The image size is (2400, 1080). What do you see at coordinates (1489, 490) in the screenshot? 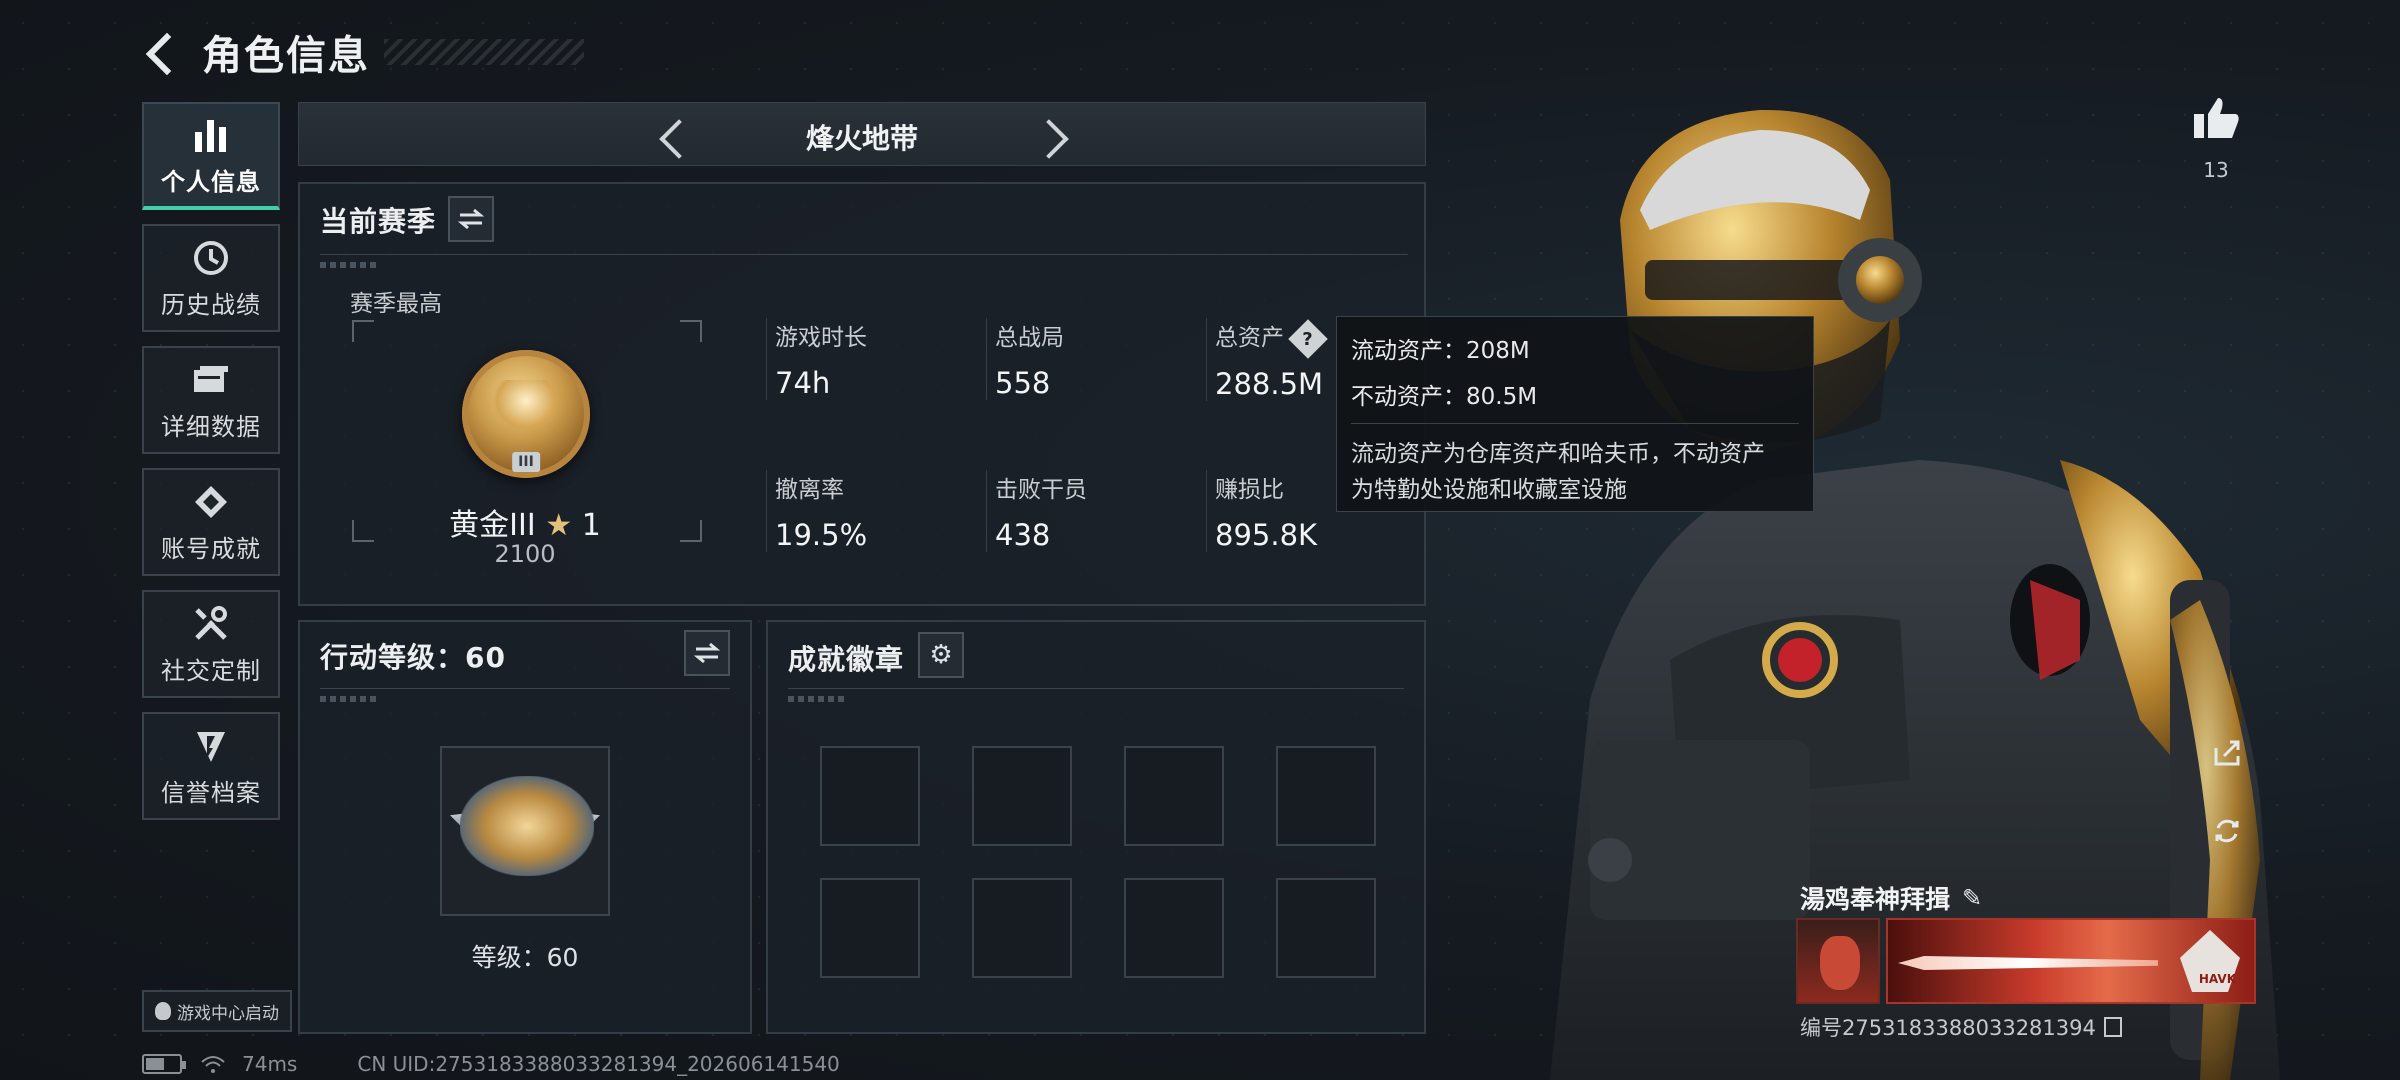
I see `tooltip-desc-line: 为特勤处设施和收藏室设施` at bounding box center [1489, 490].